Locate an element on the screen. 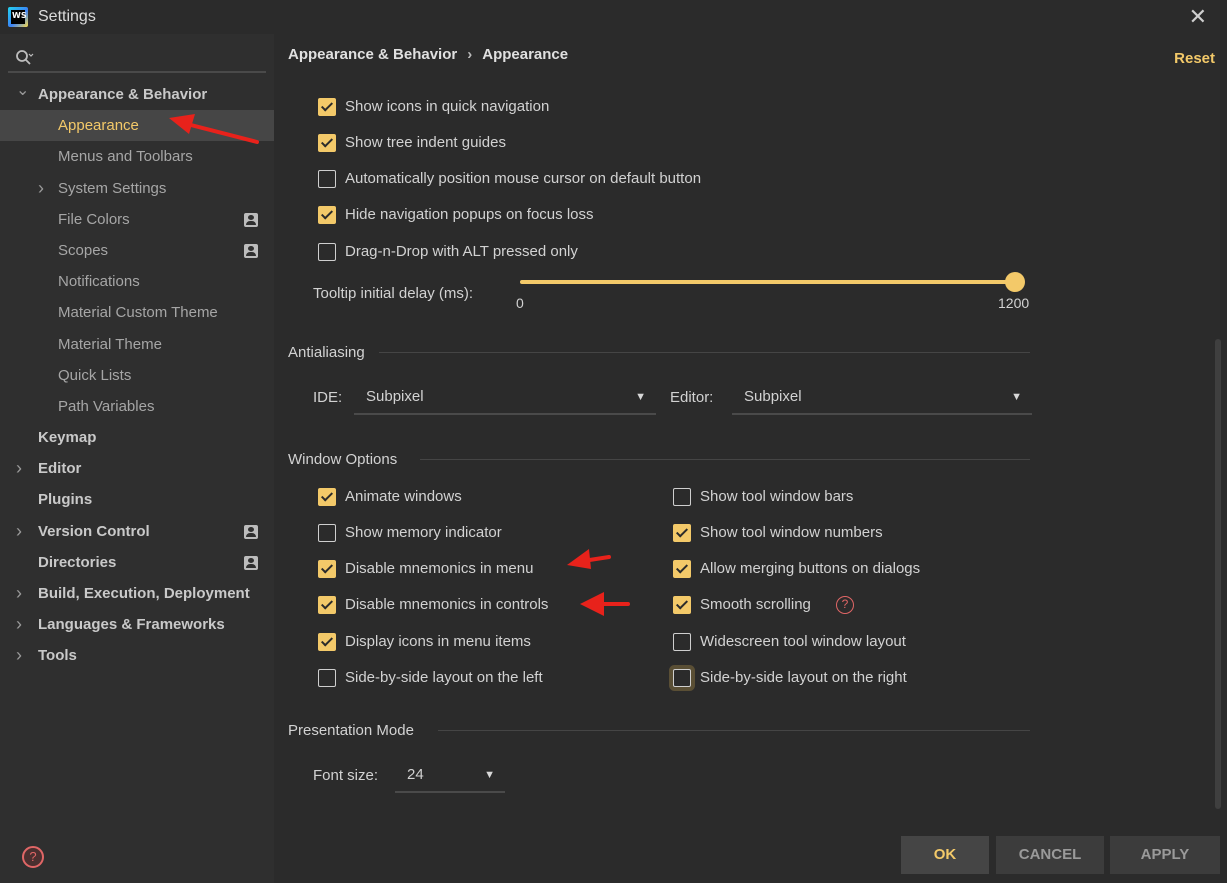 The height and width of the screenshot is (883, 1227). sidebar-item: Material Theme is located at coordinates (137, 344).